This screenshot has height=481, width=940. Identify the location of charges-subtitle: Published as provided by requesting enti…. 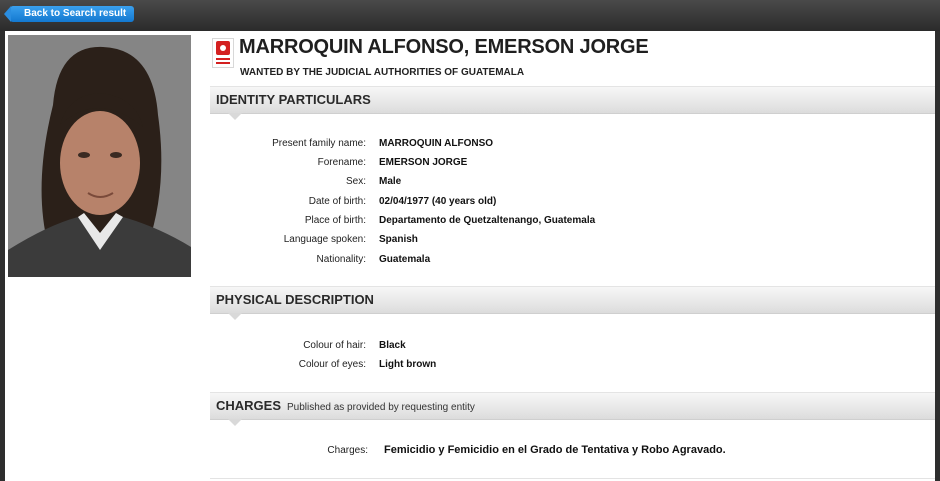
(381, 407).